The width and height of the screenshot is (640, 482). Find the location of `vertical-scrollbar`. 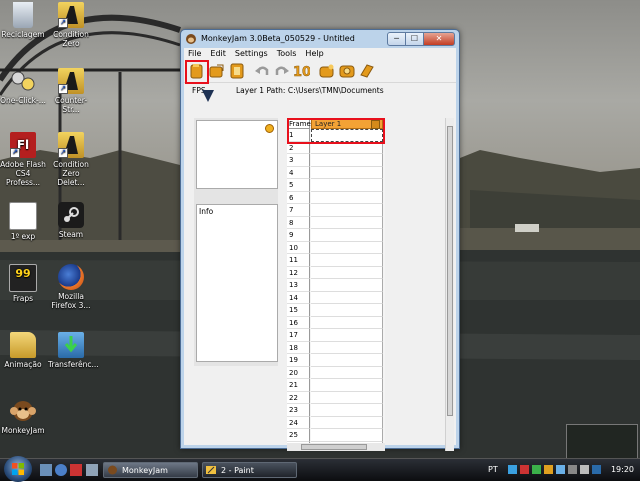

vertical-scrollbar is located at coordinates (449, 284).